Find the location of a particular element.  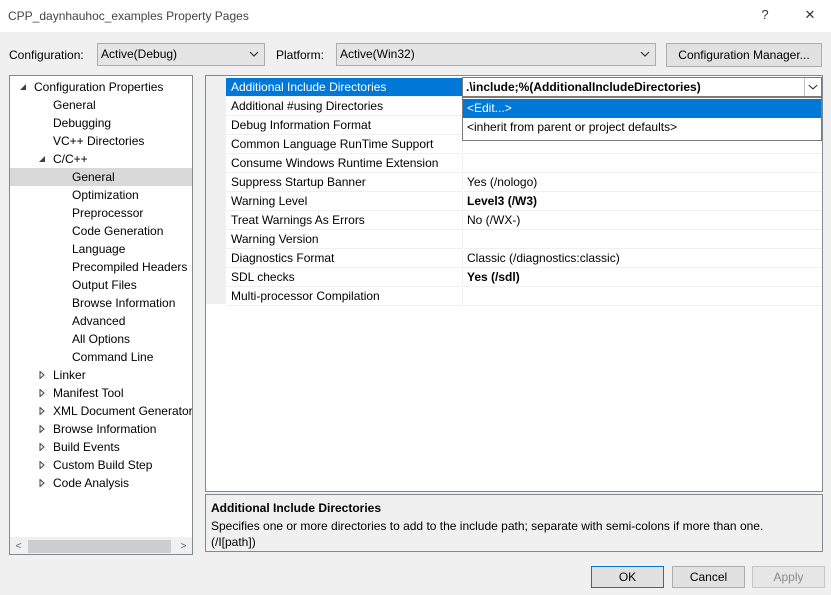

grid-row: Suppress Startup Banner Yes (/nologo) is located at coordinates (524, 182).